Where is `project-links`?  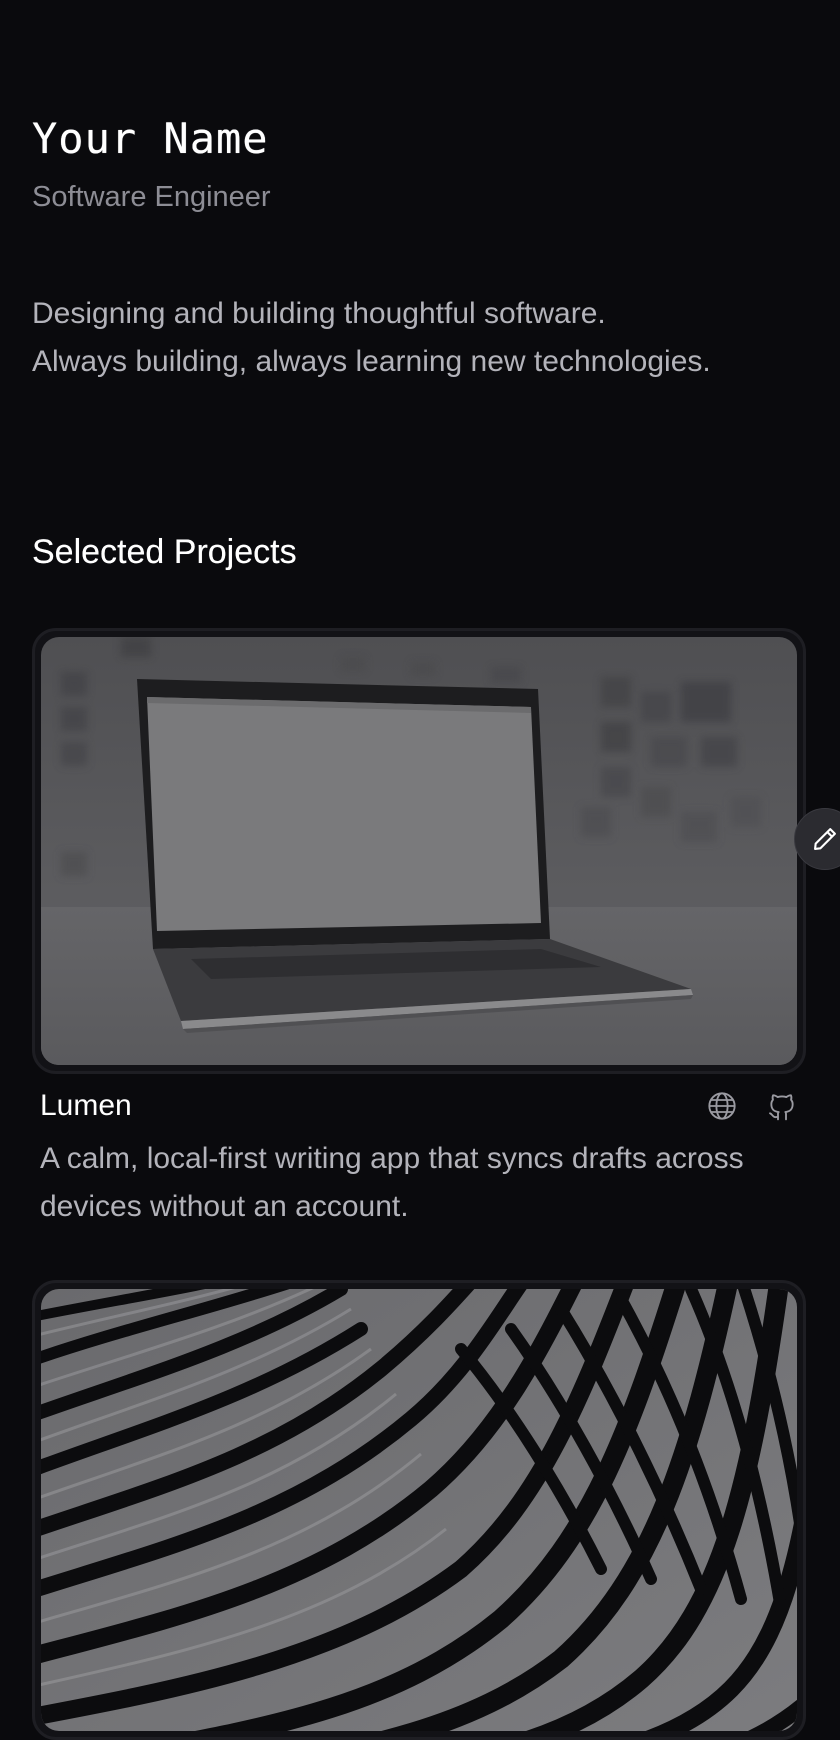
project-links is located at coordinates (752, 1106).